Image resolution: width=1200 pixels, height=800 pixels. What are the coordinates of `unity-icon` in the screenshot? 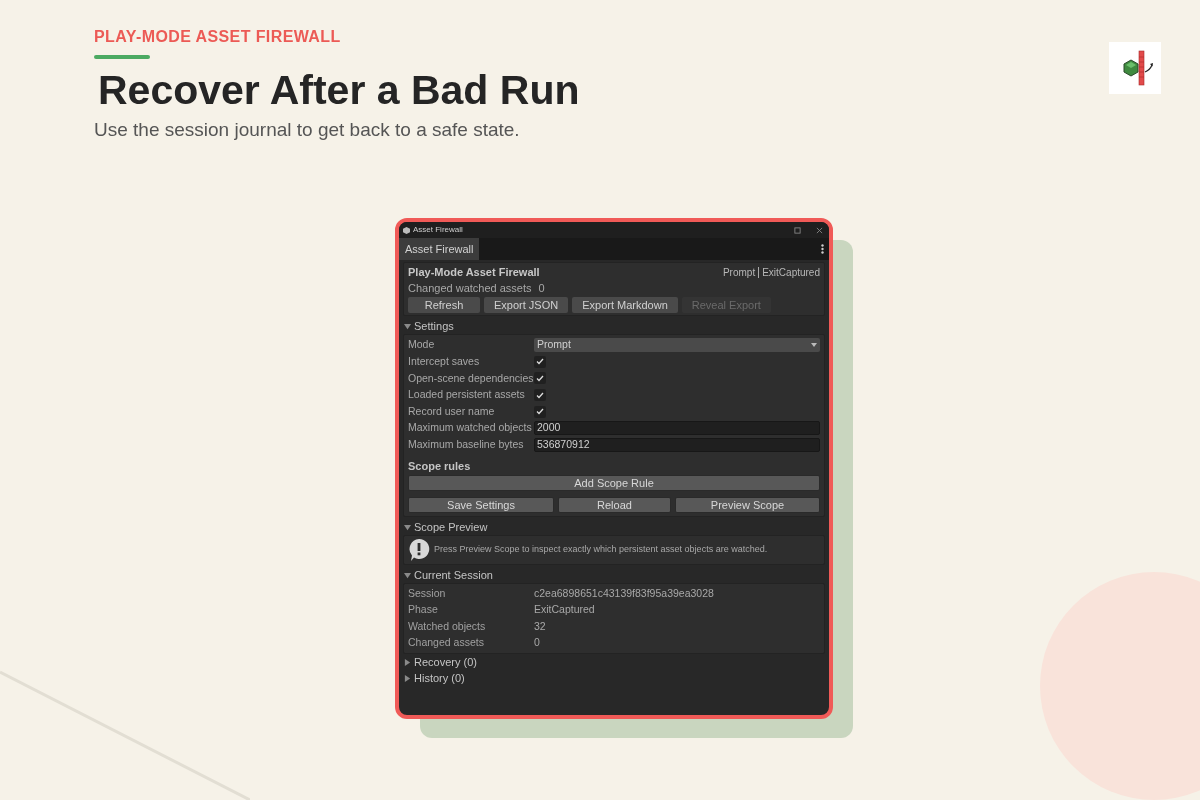 It's located at (406, 230).